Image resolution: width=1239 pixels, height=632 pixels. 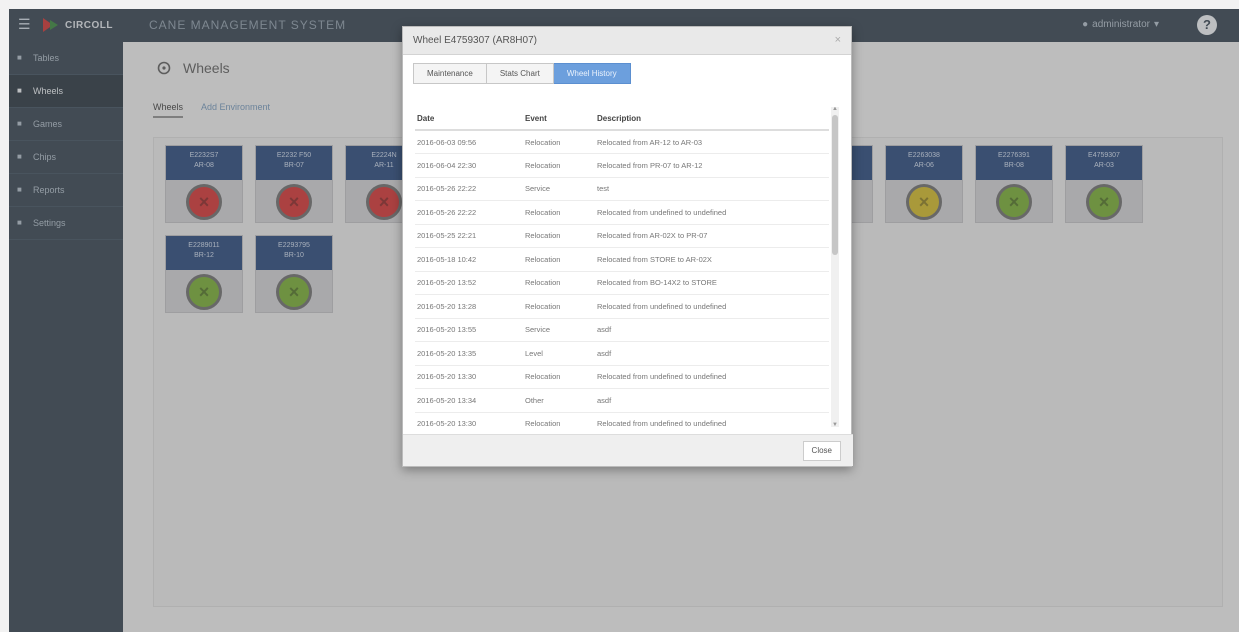 What do you see at coordinates (712, 236) in the screenshot?
I see `cell-description: Relocated from AR-02X to PR-07` at bounding box center [712, 236].